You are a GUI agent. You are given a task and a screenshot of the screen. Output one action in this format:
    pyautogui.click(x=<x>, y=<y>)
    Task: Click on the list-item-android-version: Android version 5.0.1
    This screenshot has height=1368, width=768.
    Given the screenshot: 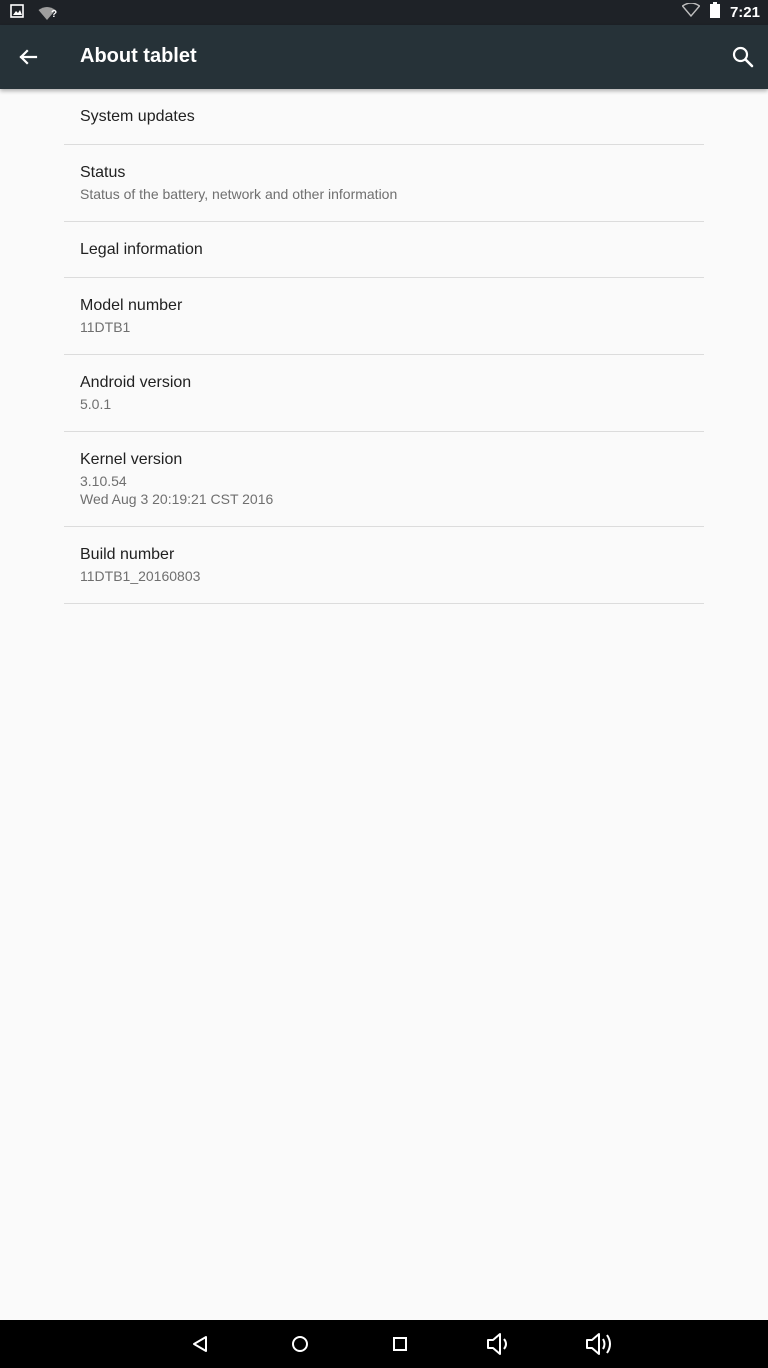 What is the action you would take?
    pyautogui.click(x=384, y=393)
    